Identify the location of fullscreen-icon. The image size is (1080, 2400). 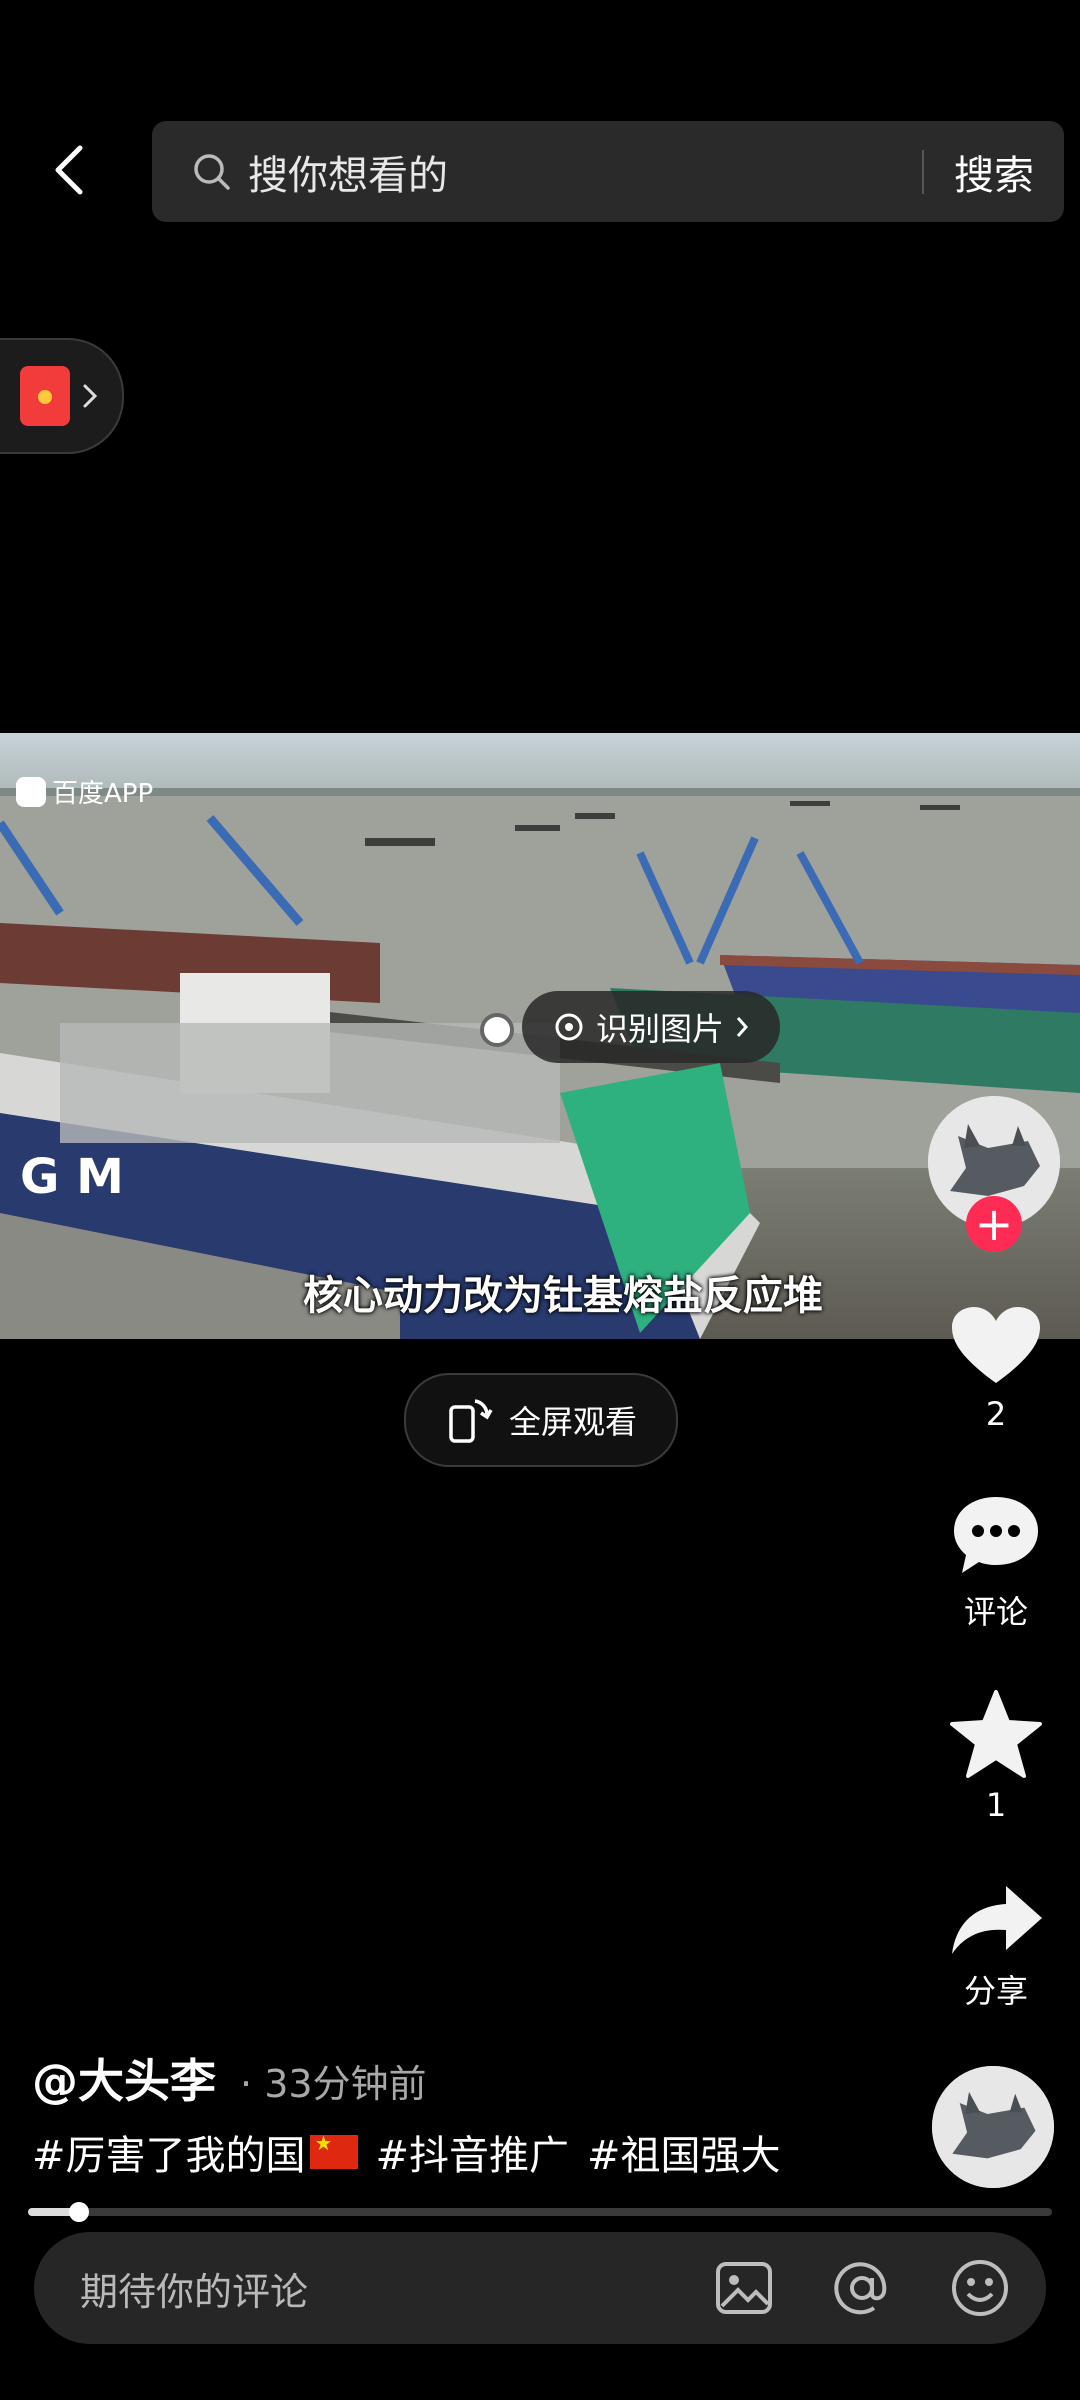
(471, 1421).